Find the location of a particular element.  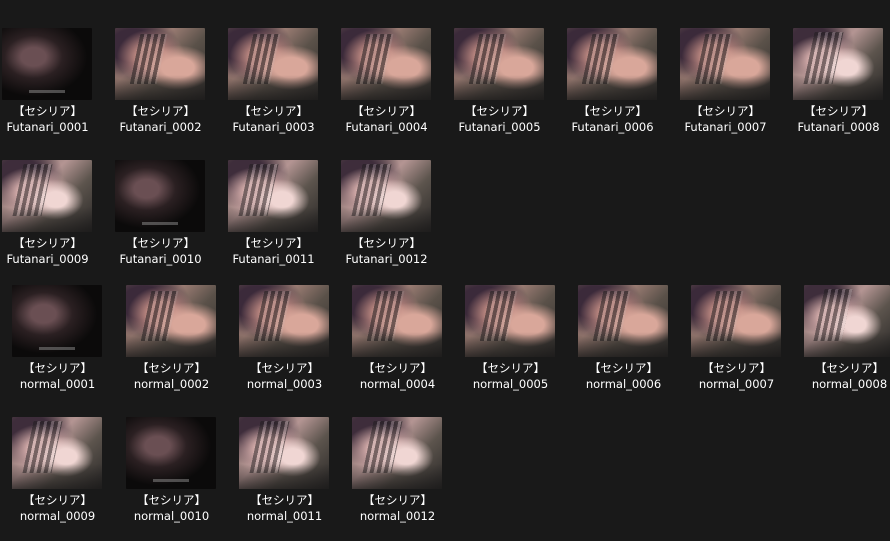

file-item: 【セシリア】 normal_0001 is located at coordinates (68, 347).